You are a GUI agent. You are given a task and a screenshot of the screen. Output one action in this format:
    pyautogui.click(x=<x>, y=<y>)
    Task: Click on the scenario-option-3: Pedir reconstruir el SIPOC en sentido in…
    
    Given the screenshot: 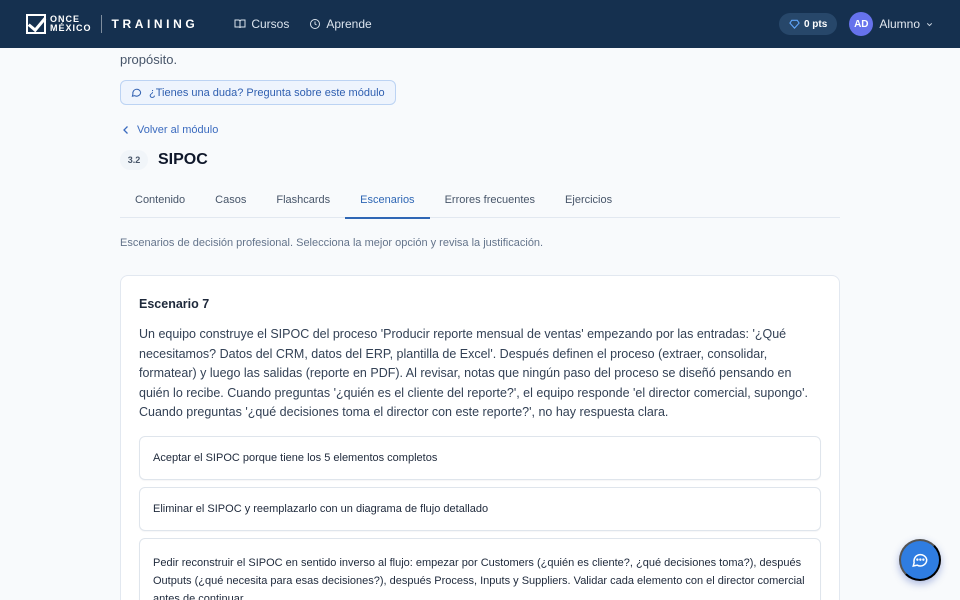 What is the action you would take?
    pyautogui.click(x=480, y=569)
    